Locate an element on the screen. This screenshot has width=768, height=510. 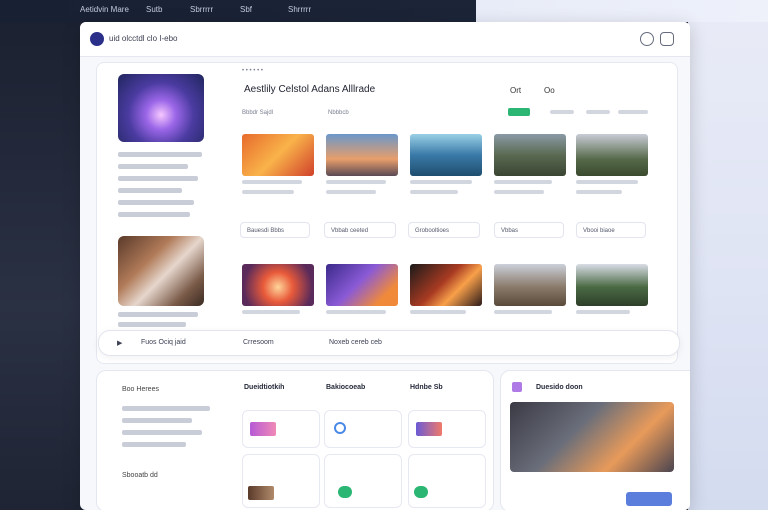
play-icon: ▶ is located at coordinates (119, 343).